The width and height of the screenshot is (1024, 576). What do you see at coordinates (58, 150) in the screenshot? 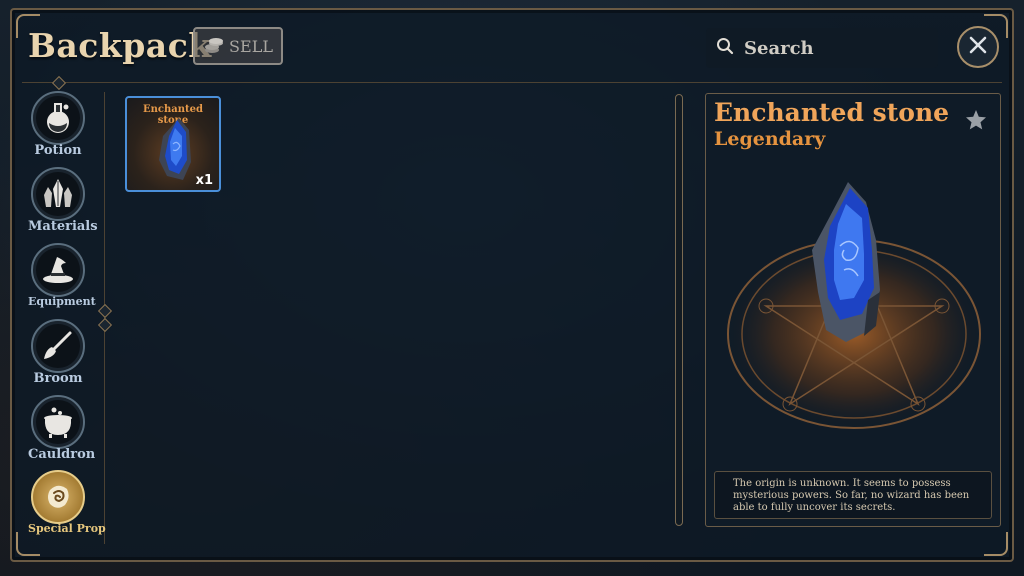
I see `category-label: Potion` at bounding box center [58, 150].